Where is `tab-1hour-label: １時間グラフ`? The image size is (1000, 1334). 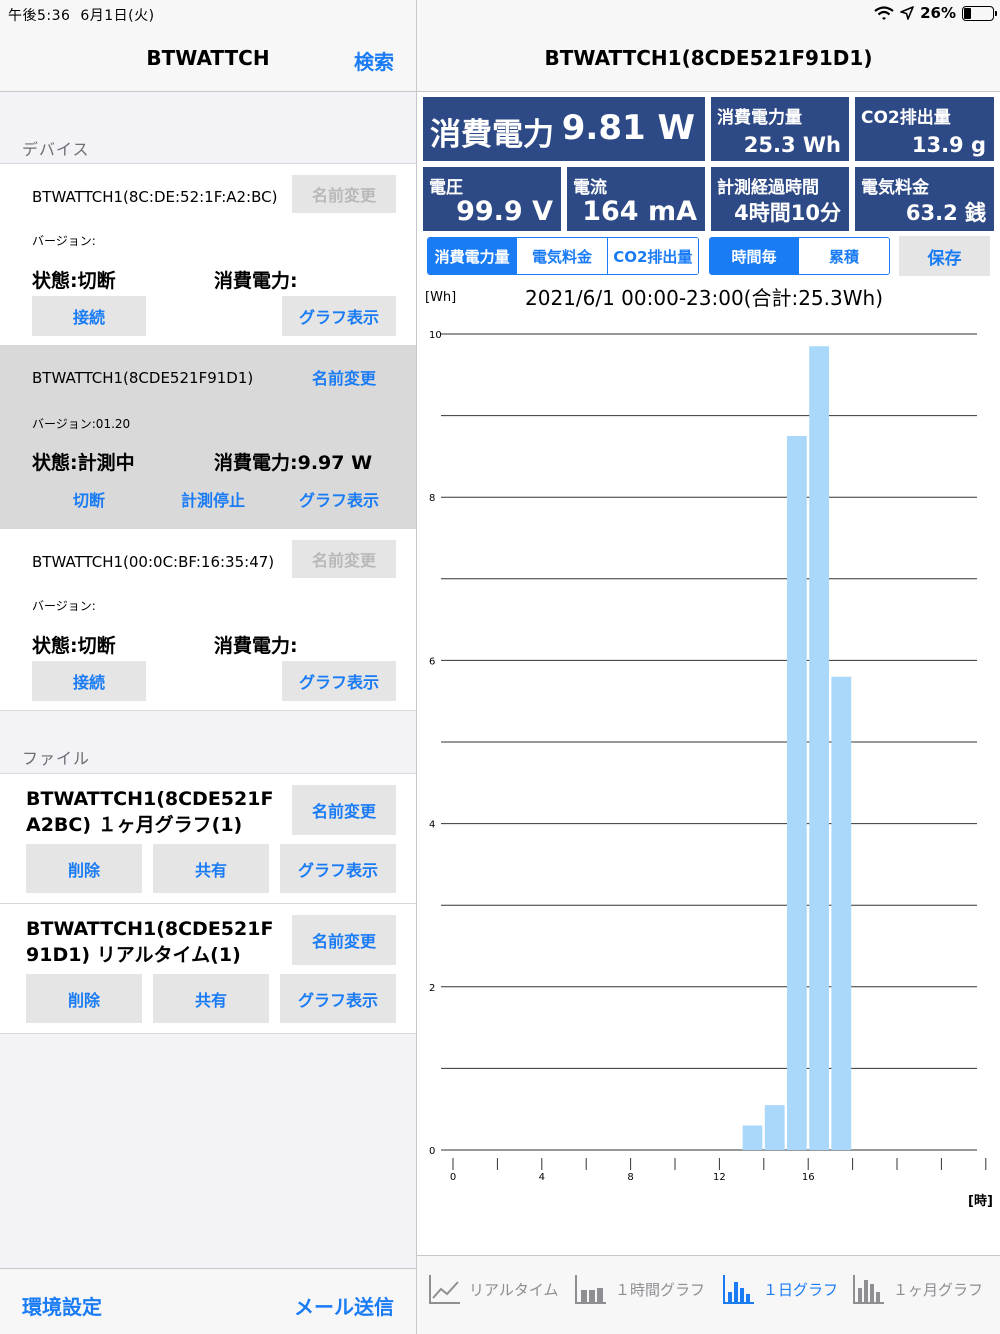 tab-1hour-label: １時間グラフ is located at coordinates (660, 1289).